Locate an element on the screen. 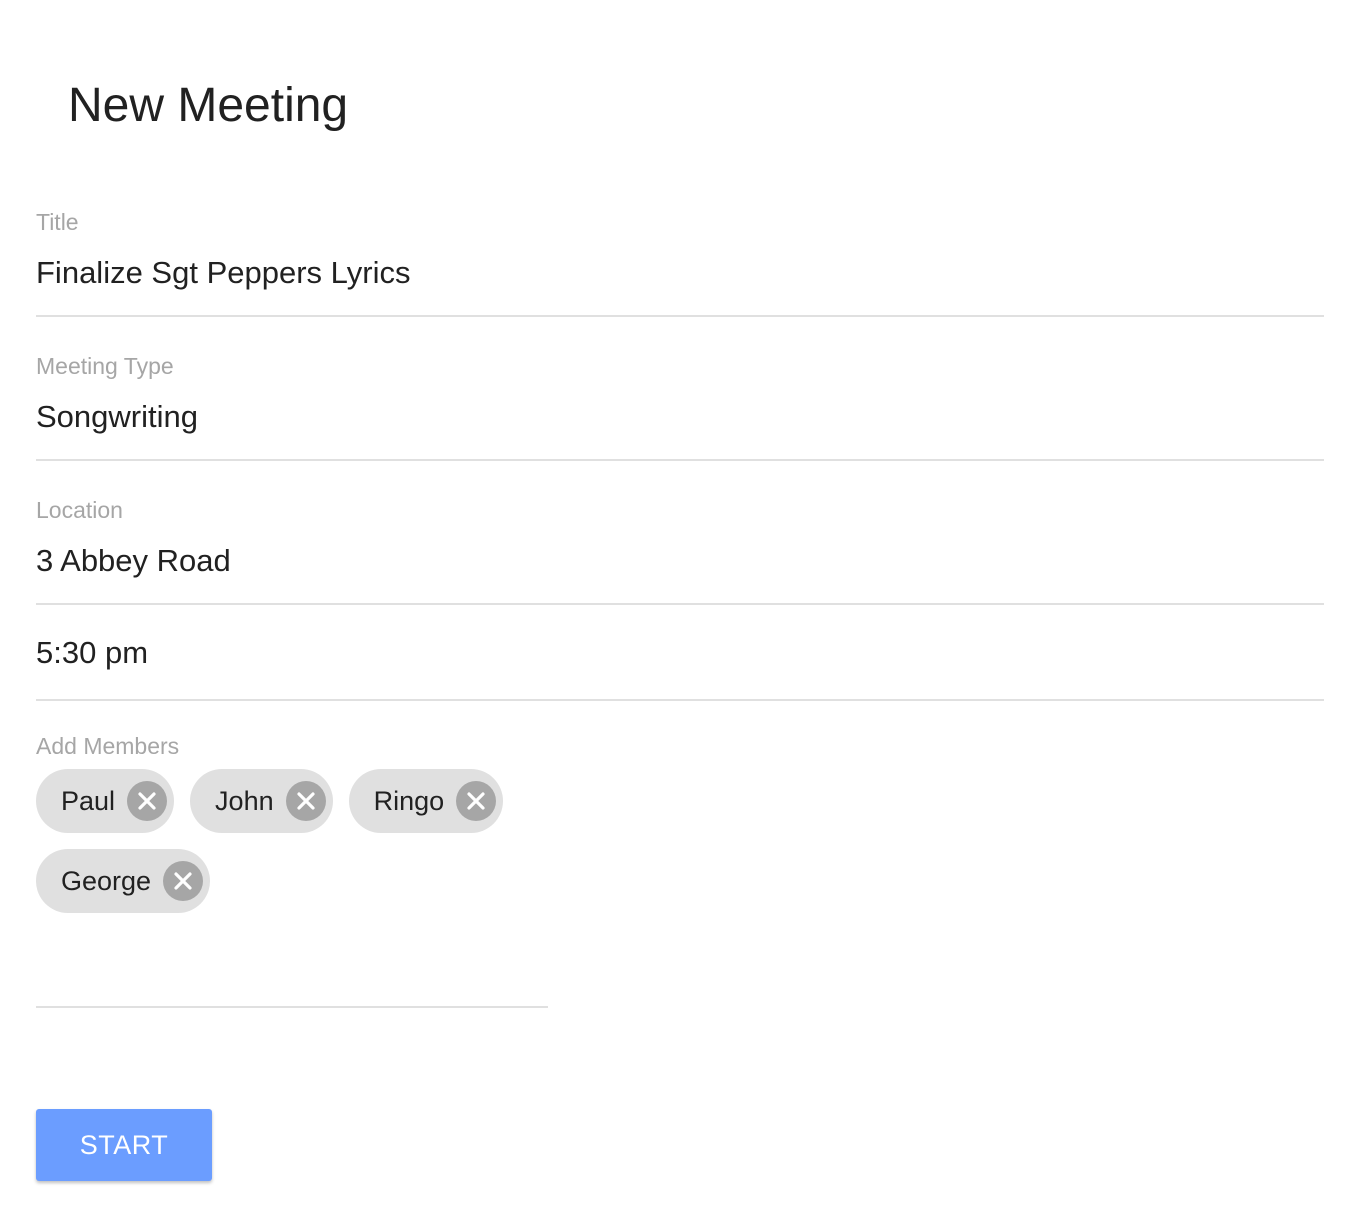  member-chip-label: Paul is located at coordinates (88, 801).